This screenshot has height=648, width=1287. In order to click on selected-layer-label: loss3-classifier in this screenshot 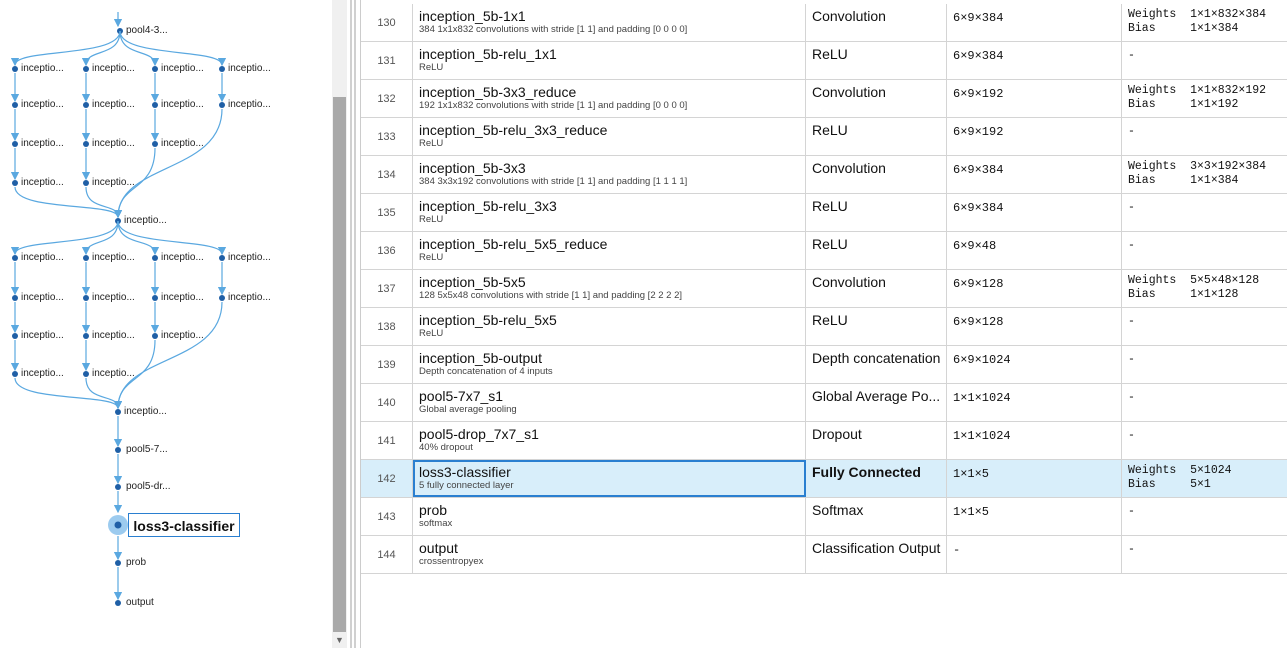, I will do `click(184, 525)`.